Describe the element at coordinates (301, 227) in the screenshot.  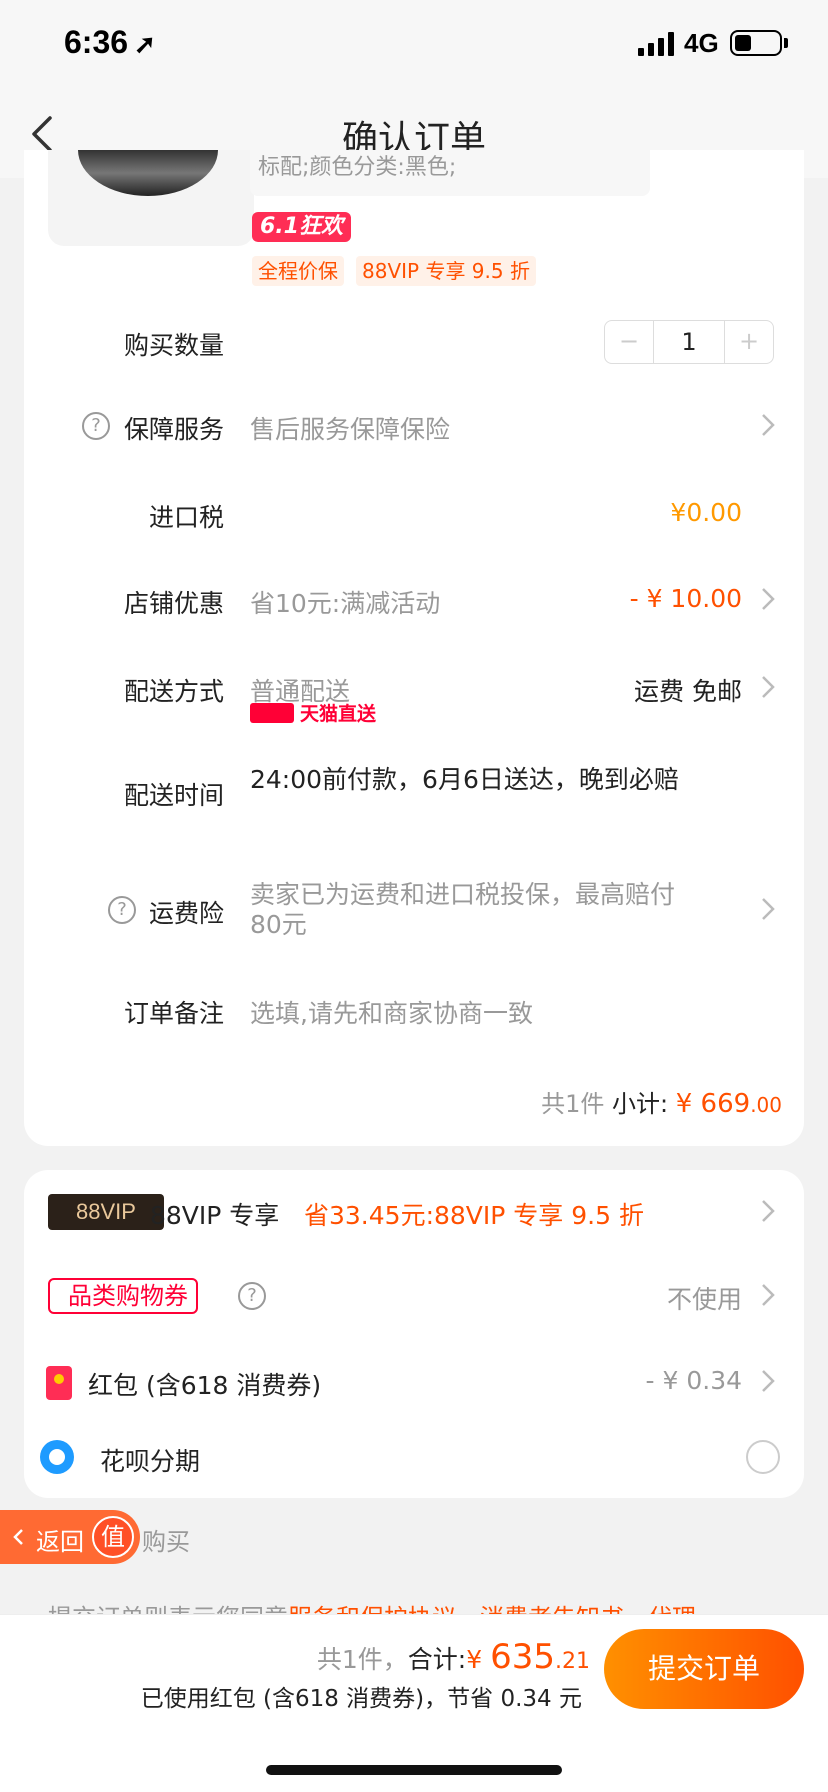
I see `promo-logo: 6.1狂欢` at that location.